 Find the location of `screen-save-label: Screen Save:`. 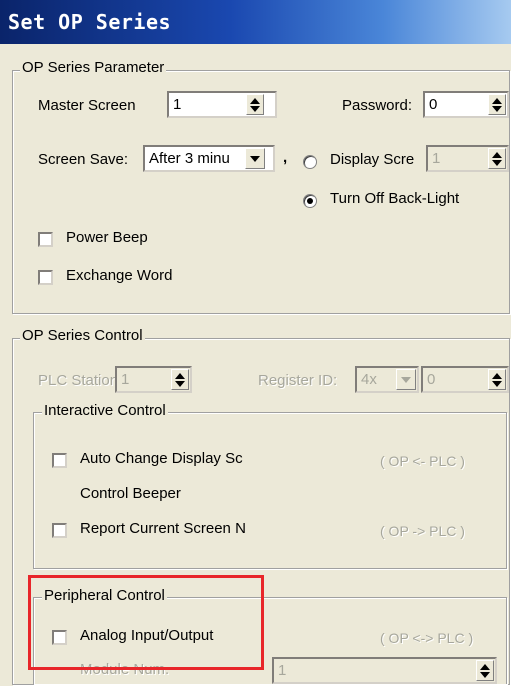

screen-save-label: Screen Save: is located at coordinates (83, 159).